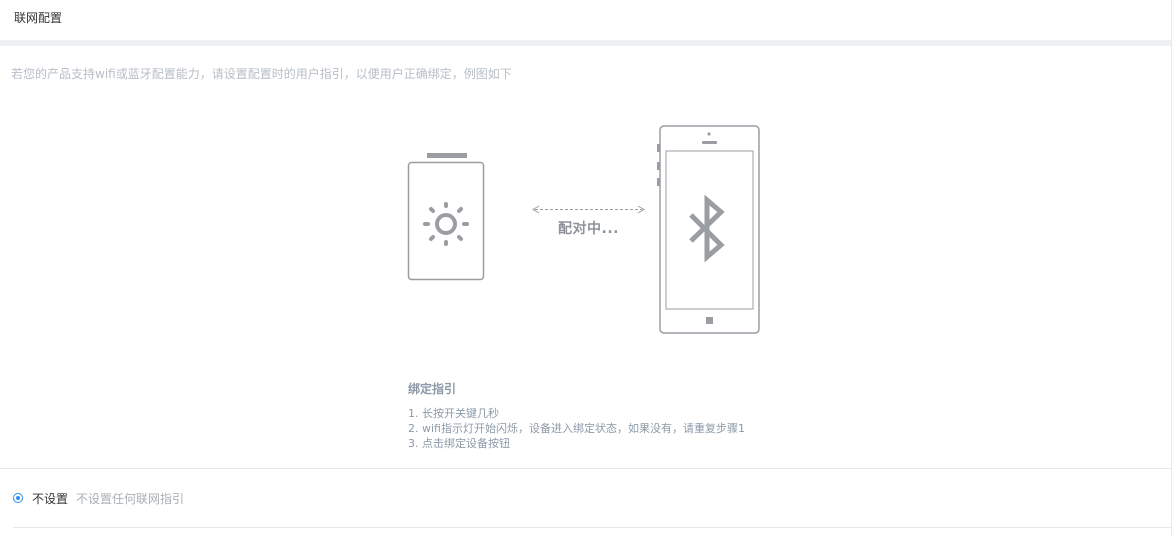  What do you see at coordinates (50, 498) in the screenshot?
I see `option-label: 不设置` at bounding box center [50, 498].